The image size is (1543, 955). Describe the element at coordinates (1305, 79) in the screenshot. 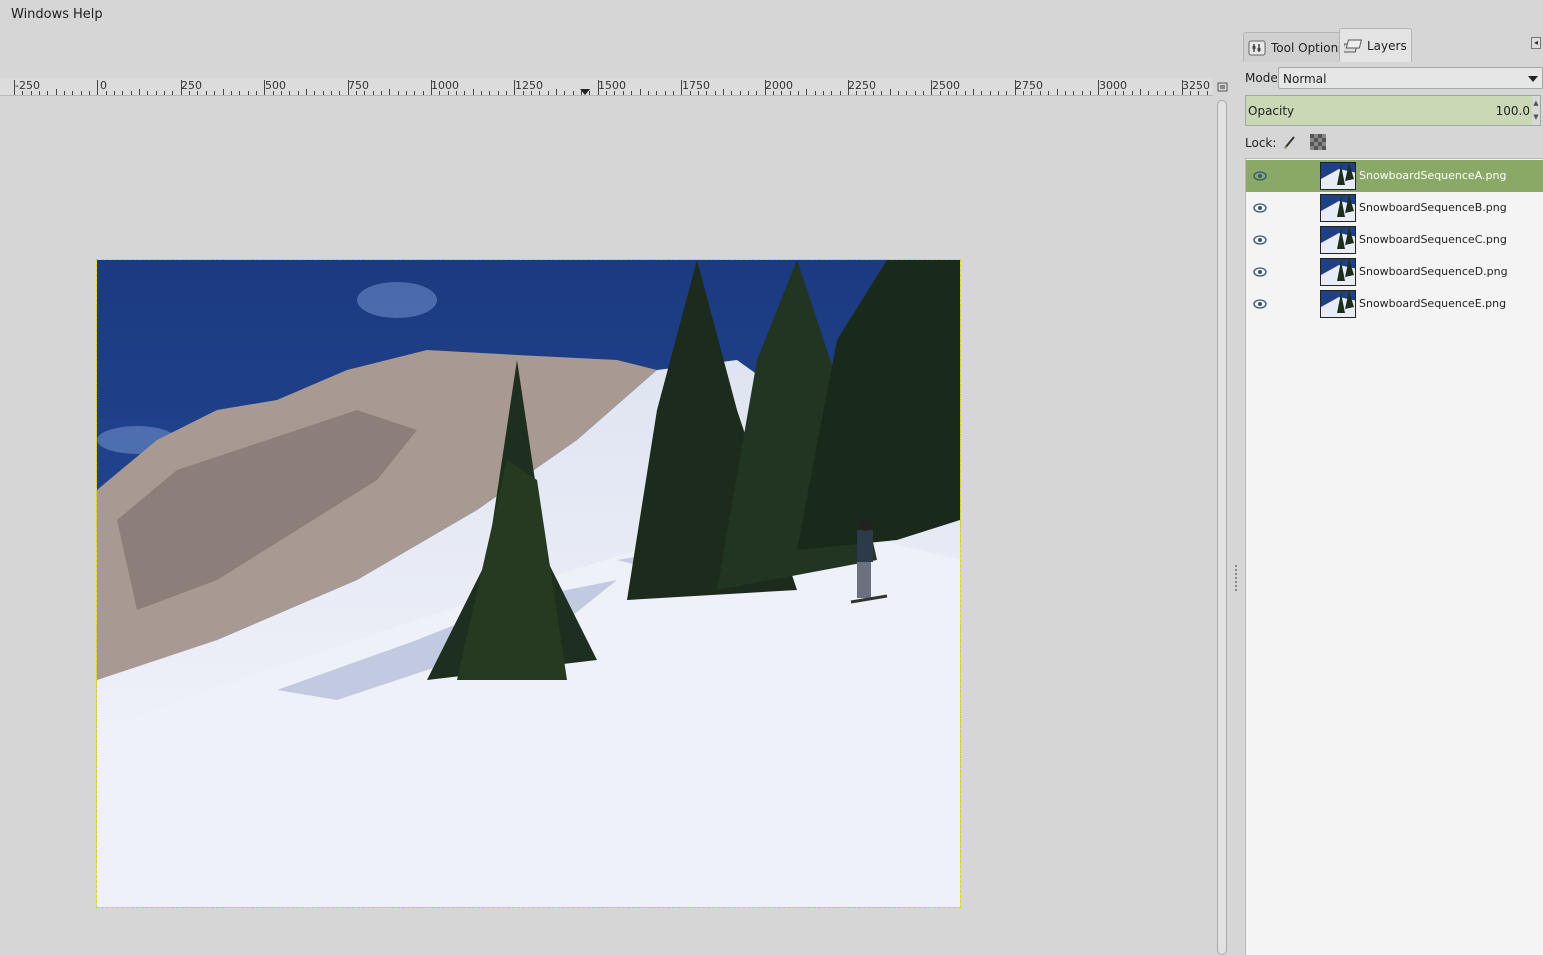

I see `mode-value: Normal` at that location.